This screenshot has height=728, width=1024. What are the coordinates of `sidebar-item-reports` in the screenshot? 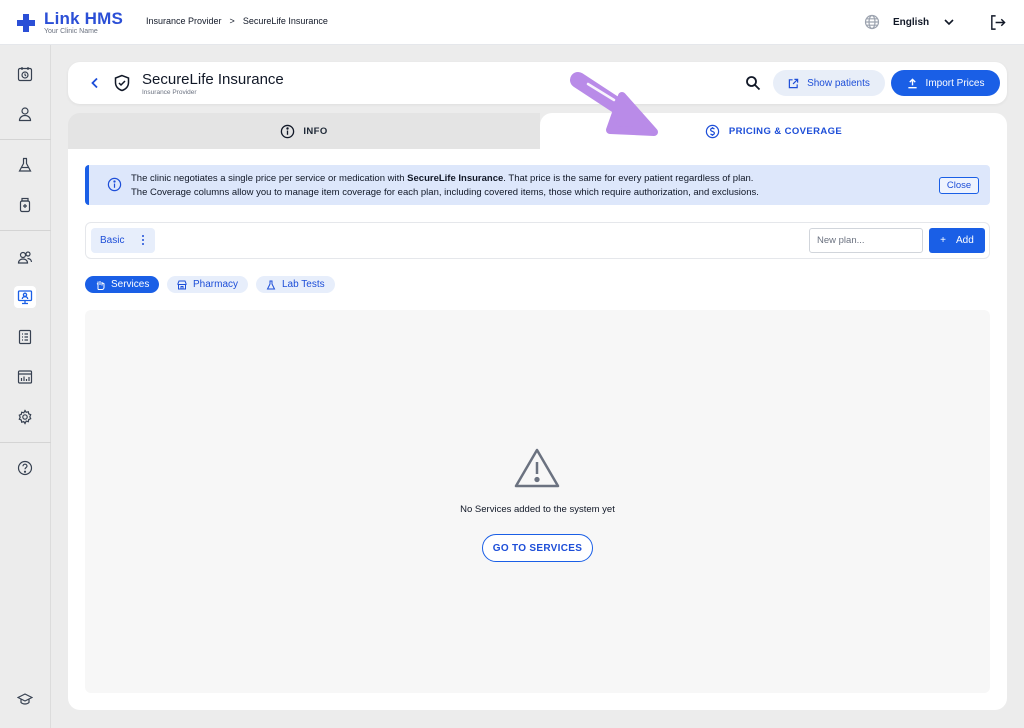 It's located at (25, 377).